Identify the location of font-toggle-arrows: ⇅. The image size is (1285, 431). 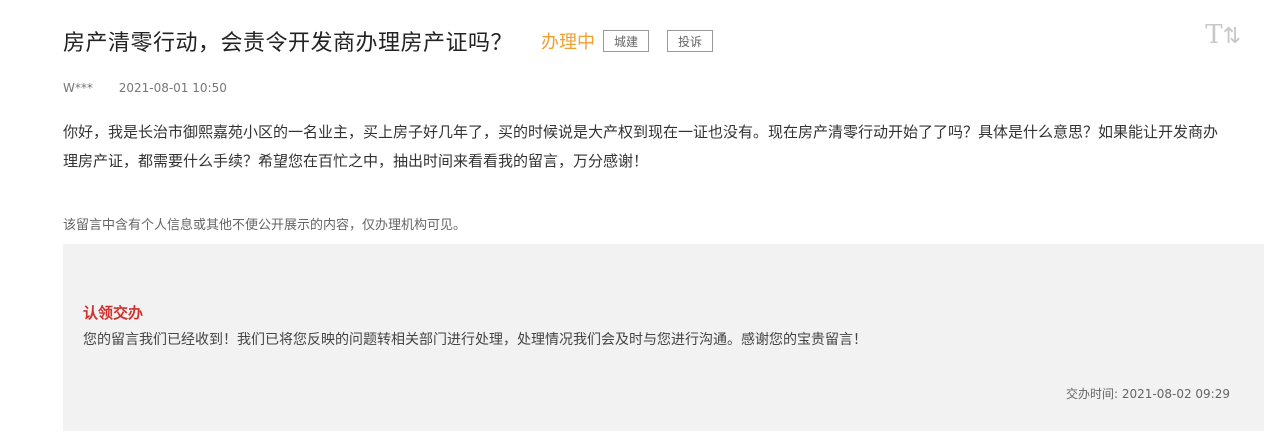
(1231, 36).